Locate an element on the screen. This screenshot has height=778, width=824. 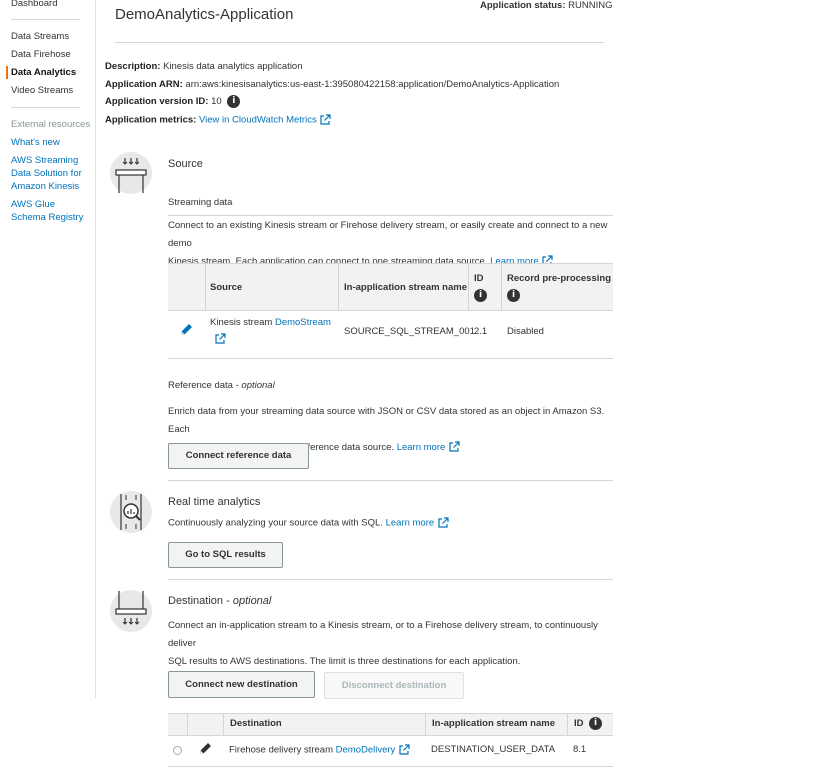
reference-data-label: Reference data - optional is located at coordinates (221, 385).